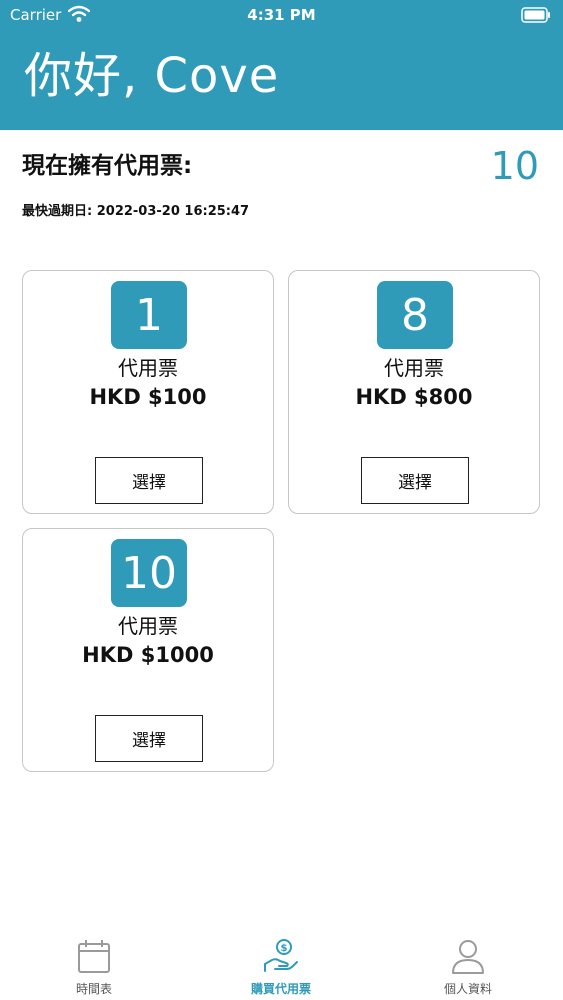 This screenshot has height=1000, width=563. I want to click on tab-buy-tickets: $ 購買代用票, so click(281, 969).